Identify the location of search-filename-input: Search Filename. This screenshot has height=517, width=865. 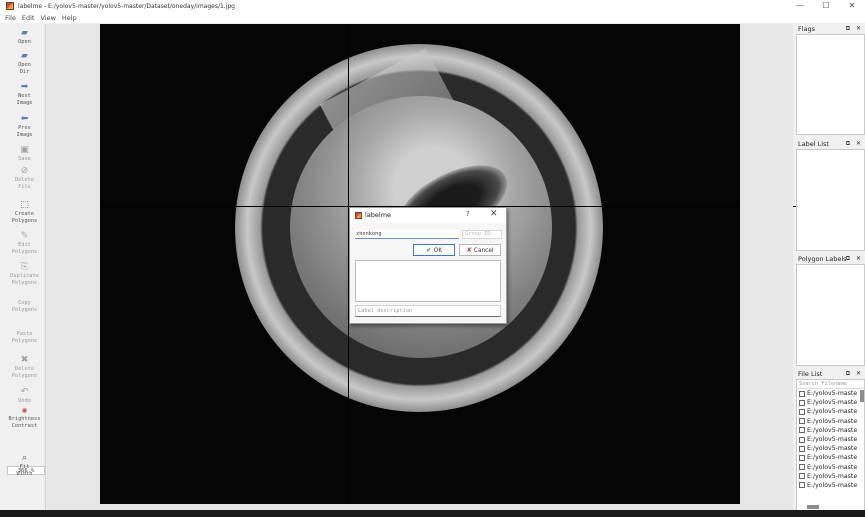
(830, 384).